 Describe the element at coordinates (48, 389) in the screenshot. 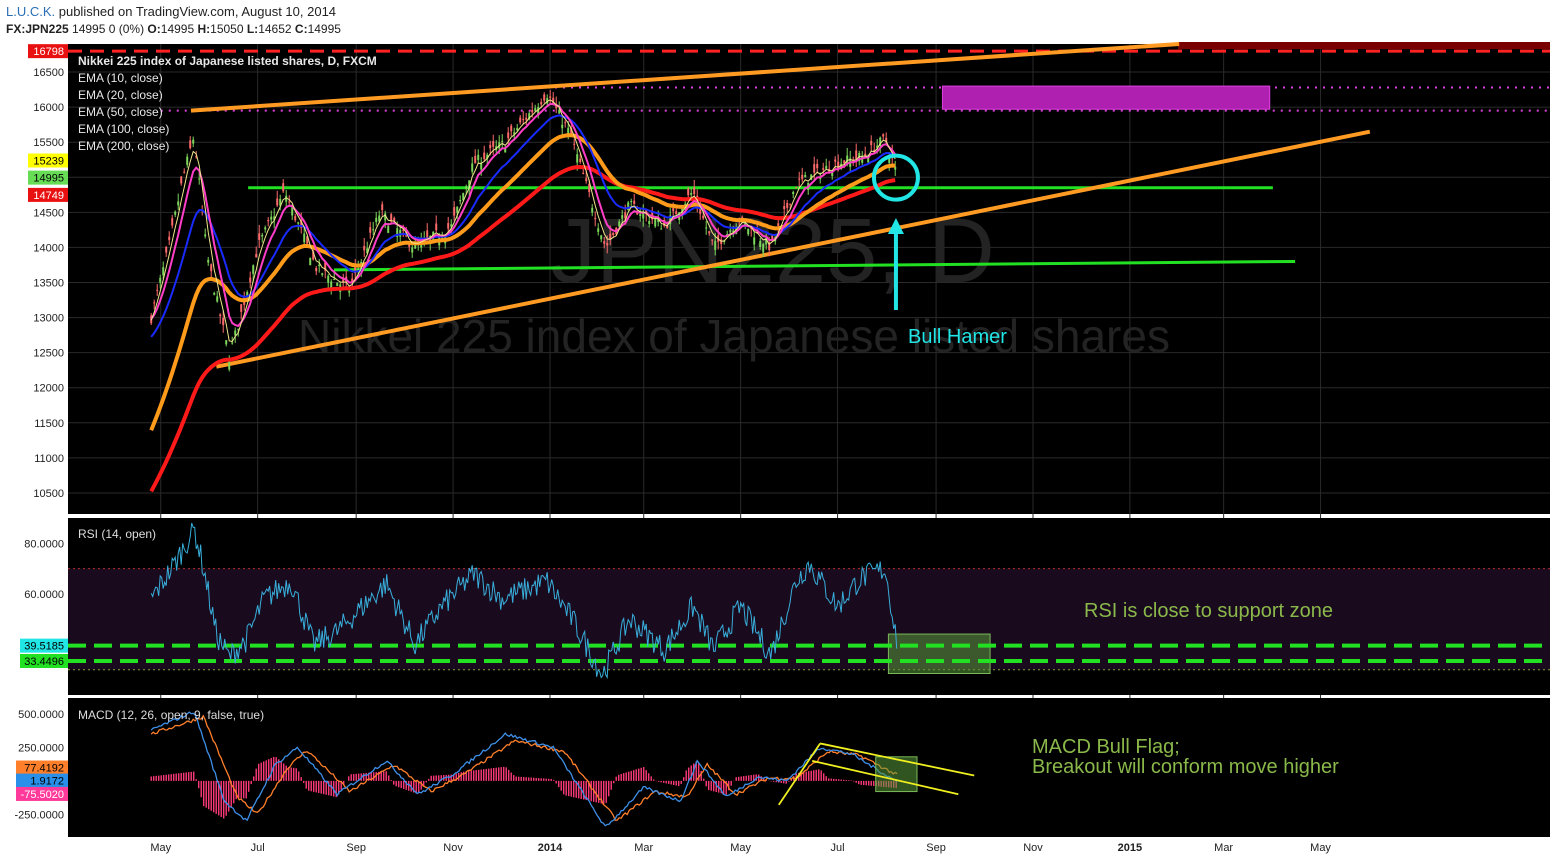

I see `price-tick-label: 12000` at that location.